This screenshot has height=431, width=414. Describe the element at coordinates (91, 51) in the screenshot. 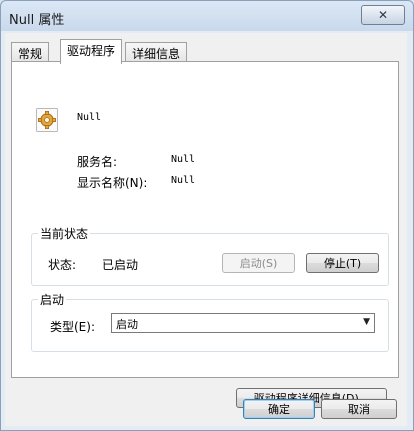

I see `tab-driver: 驱动程序` at that location.